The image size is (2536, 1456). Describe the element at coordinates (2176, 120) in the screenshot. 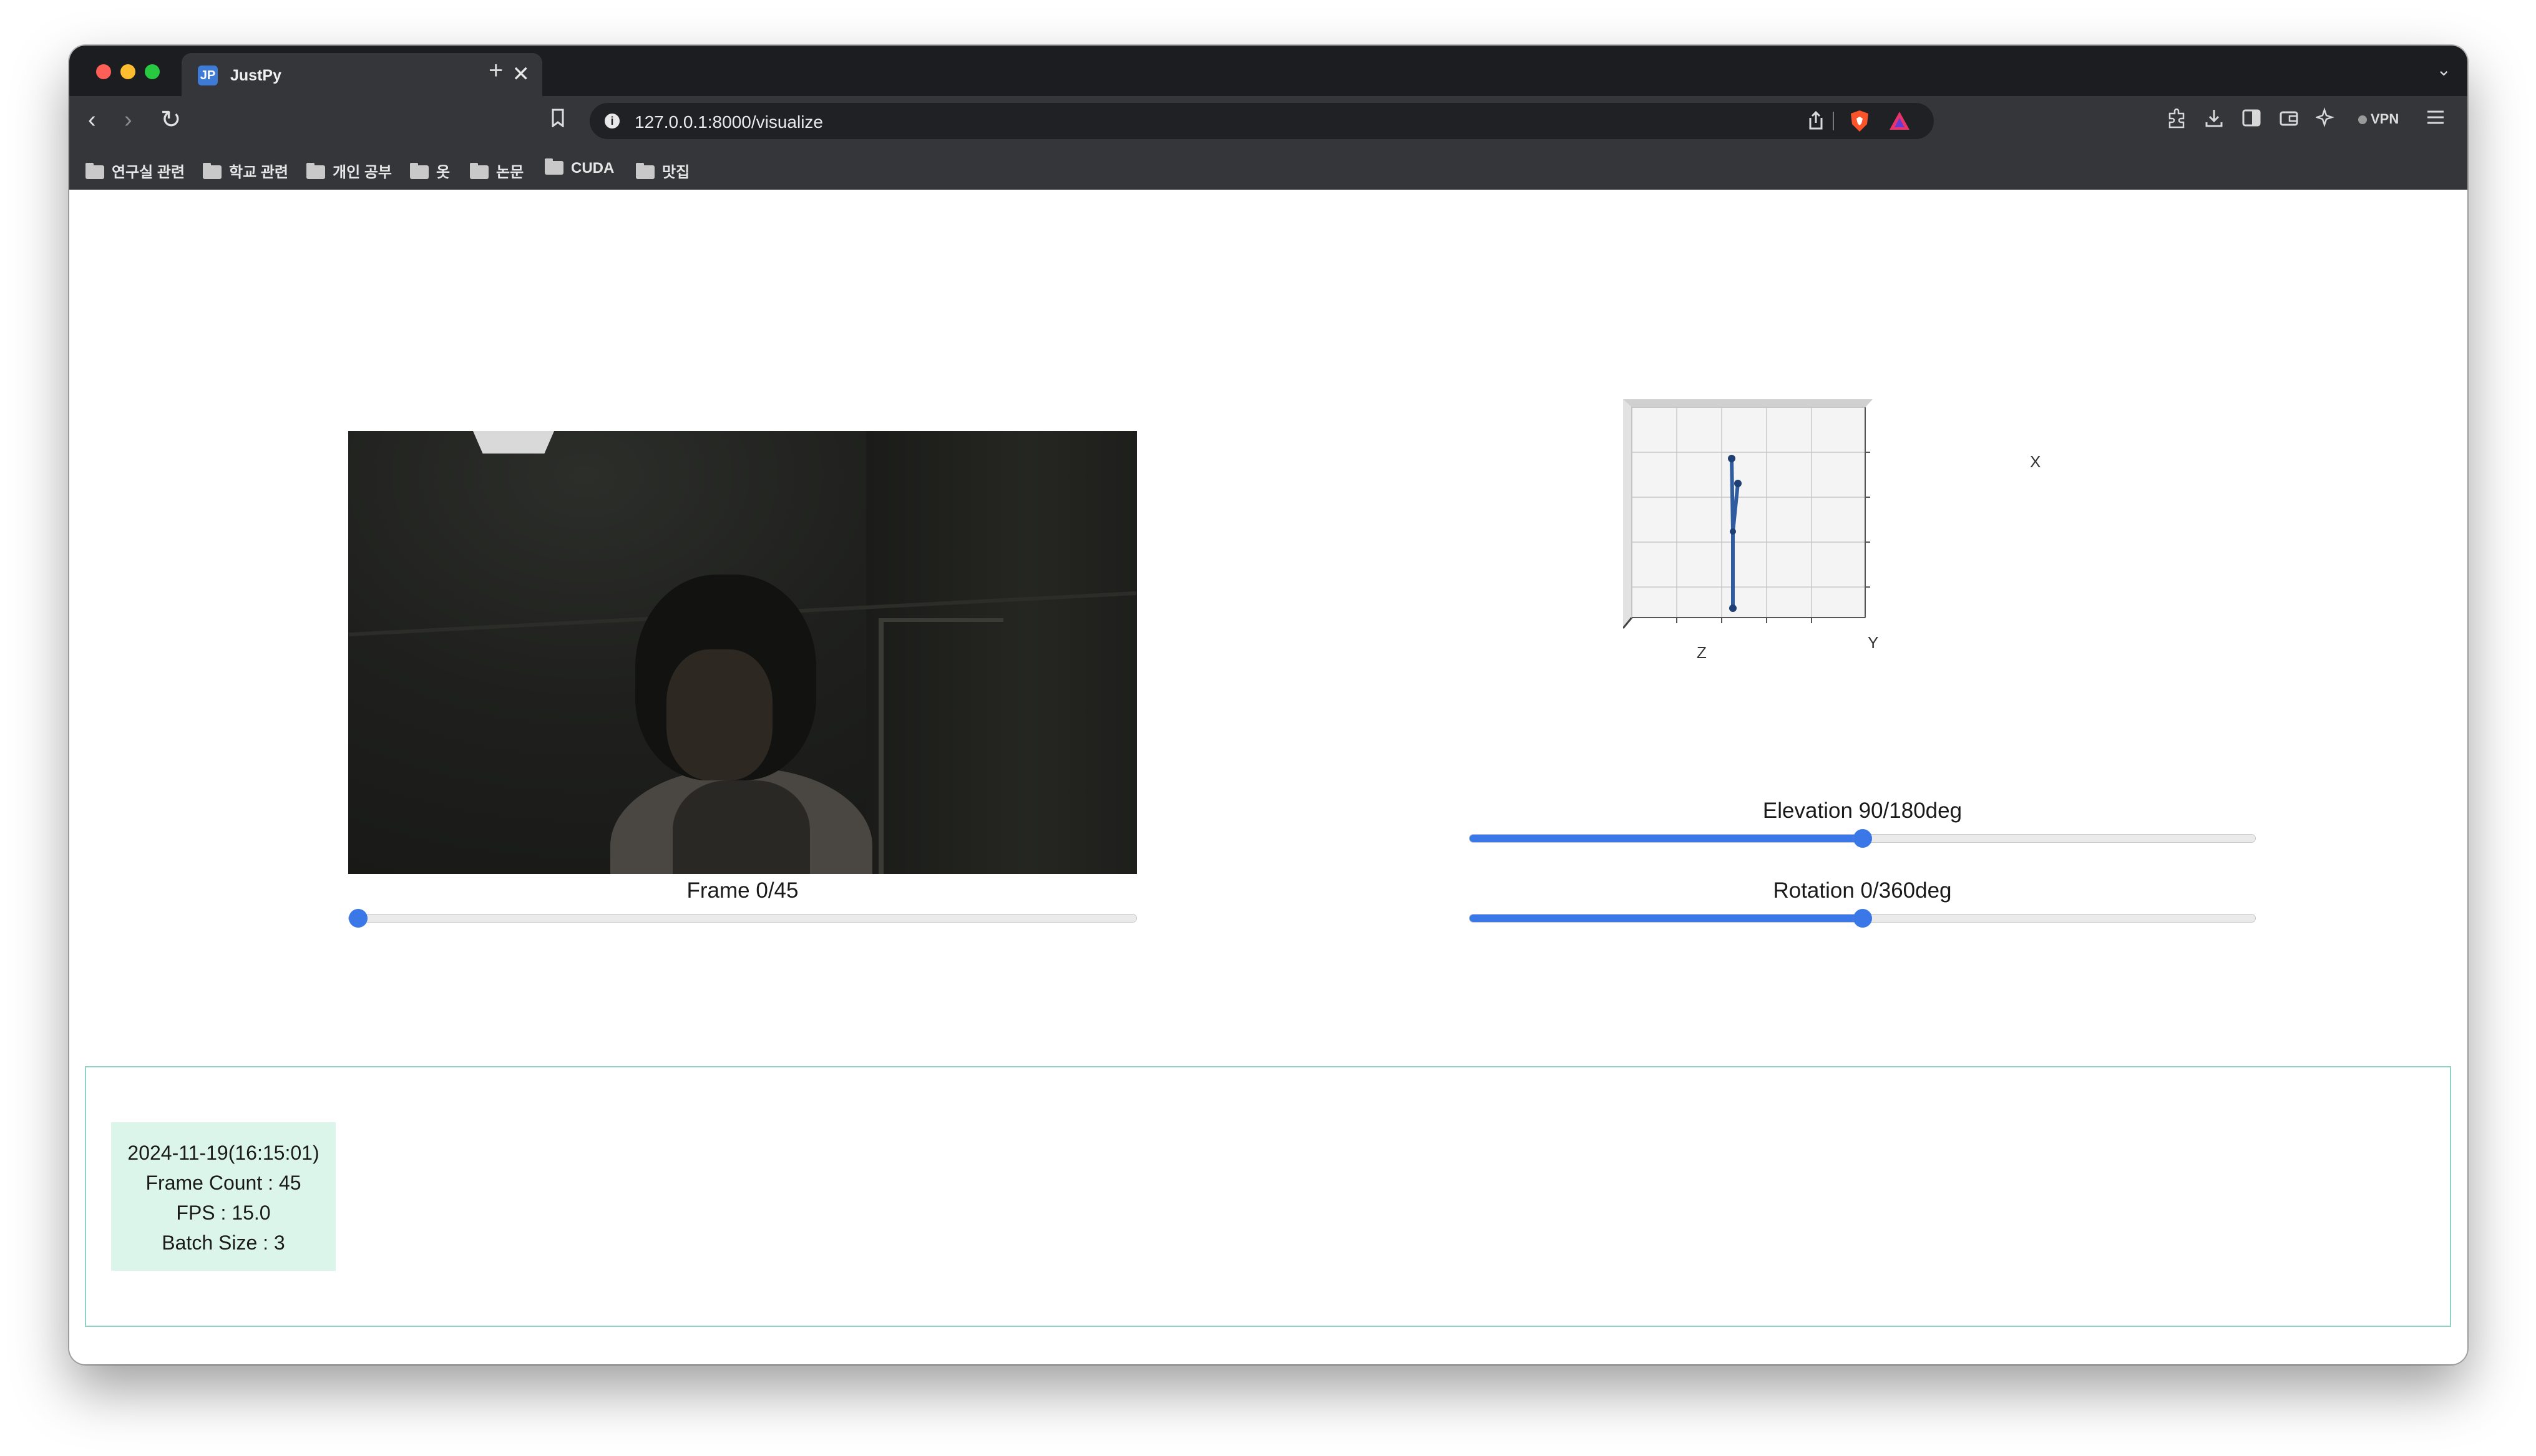

I see `extensions-icon` at that location.